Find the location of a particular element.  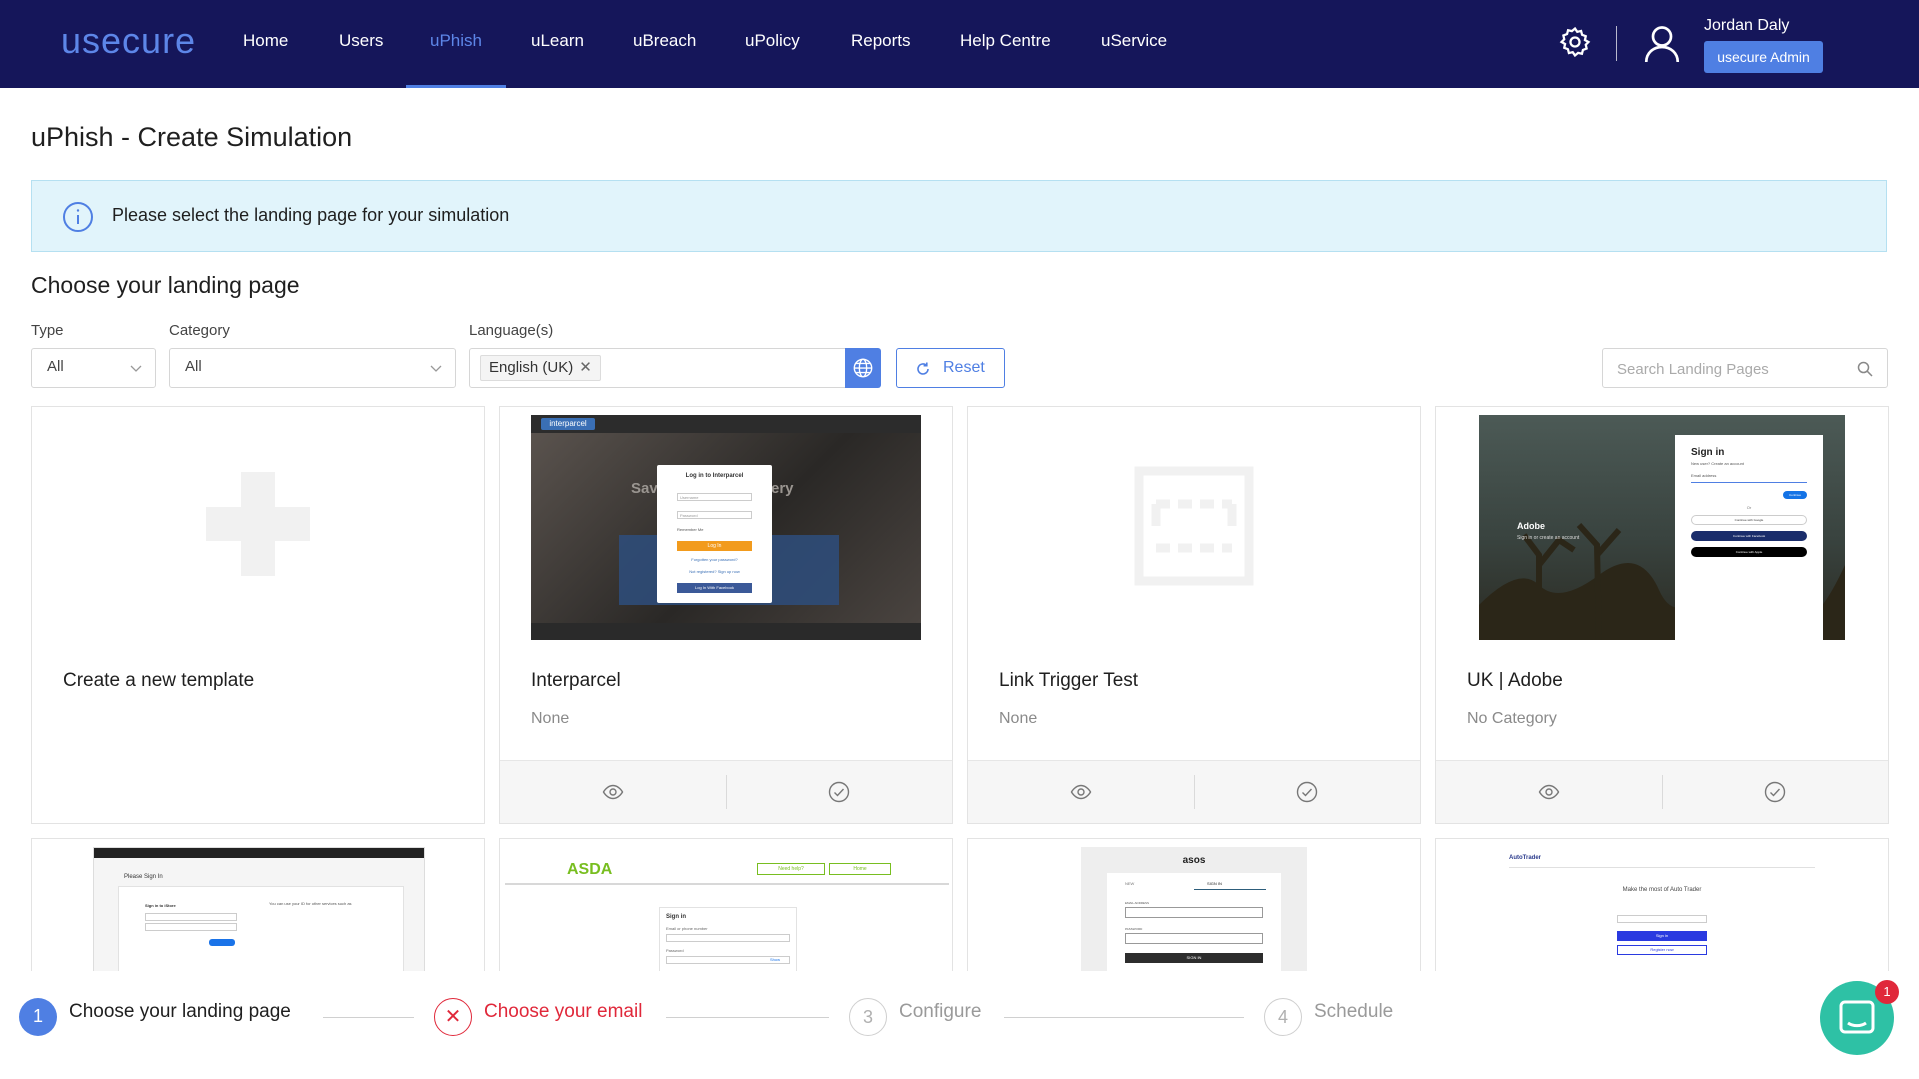

card-title: Link Trigger Test is located at coordinates (1069, 680).